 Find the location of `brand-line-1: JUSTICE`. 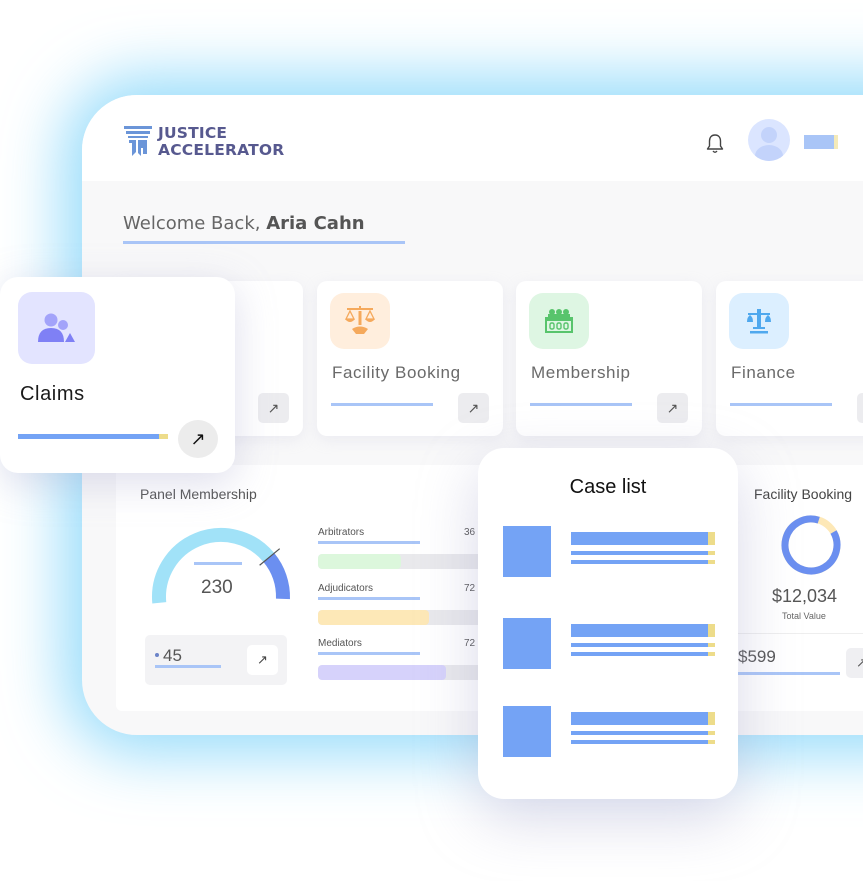

brand-line-1: JUSTICE is located at coordinates (193, 133).